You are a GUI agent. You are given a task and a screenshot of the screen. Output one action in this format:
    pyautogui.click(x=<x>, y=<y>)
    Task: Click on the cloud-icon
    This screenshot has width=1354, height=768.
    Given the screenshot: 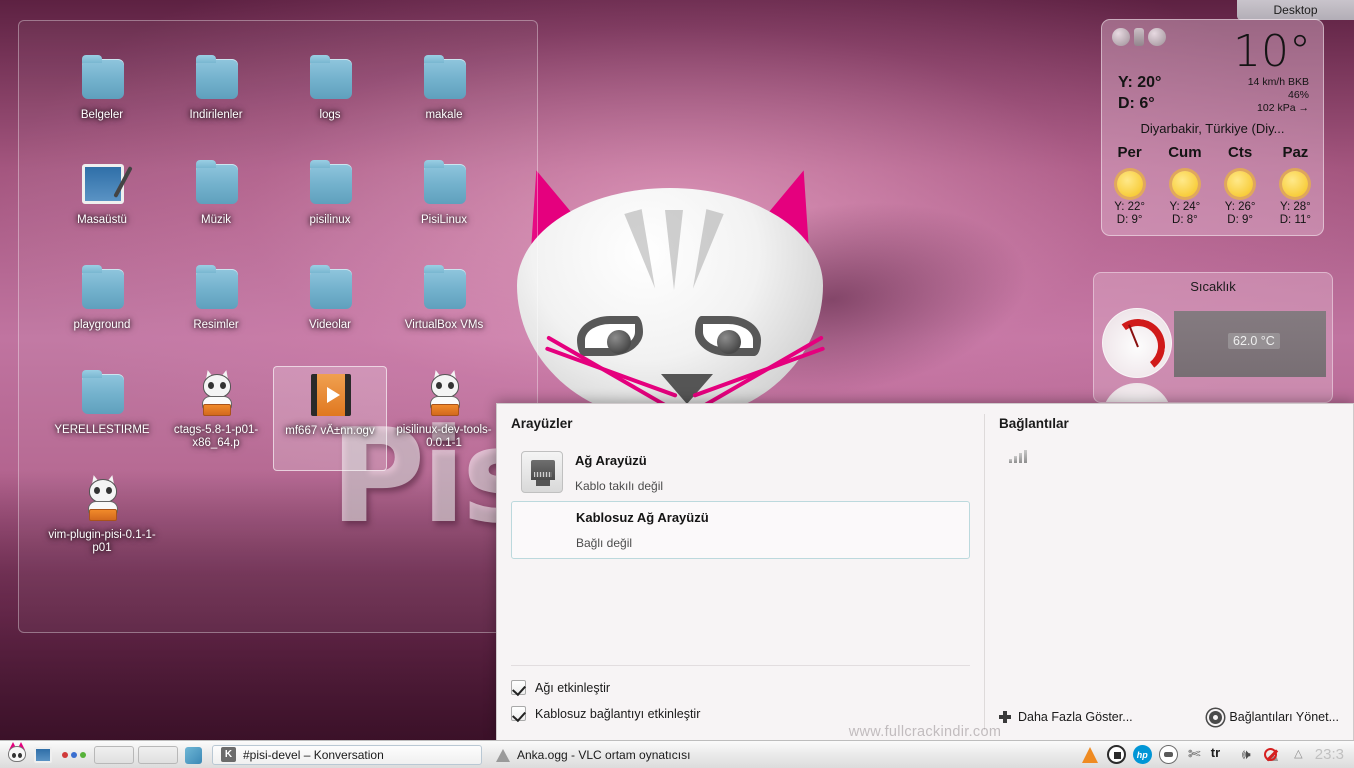 What is the action you would take?
    pyautogui.click(x=1157, y=37)
    